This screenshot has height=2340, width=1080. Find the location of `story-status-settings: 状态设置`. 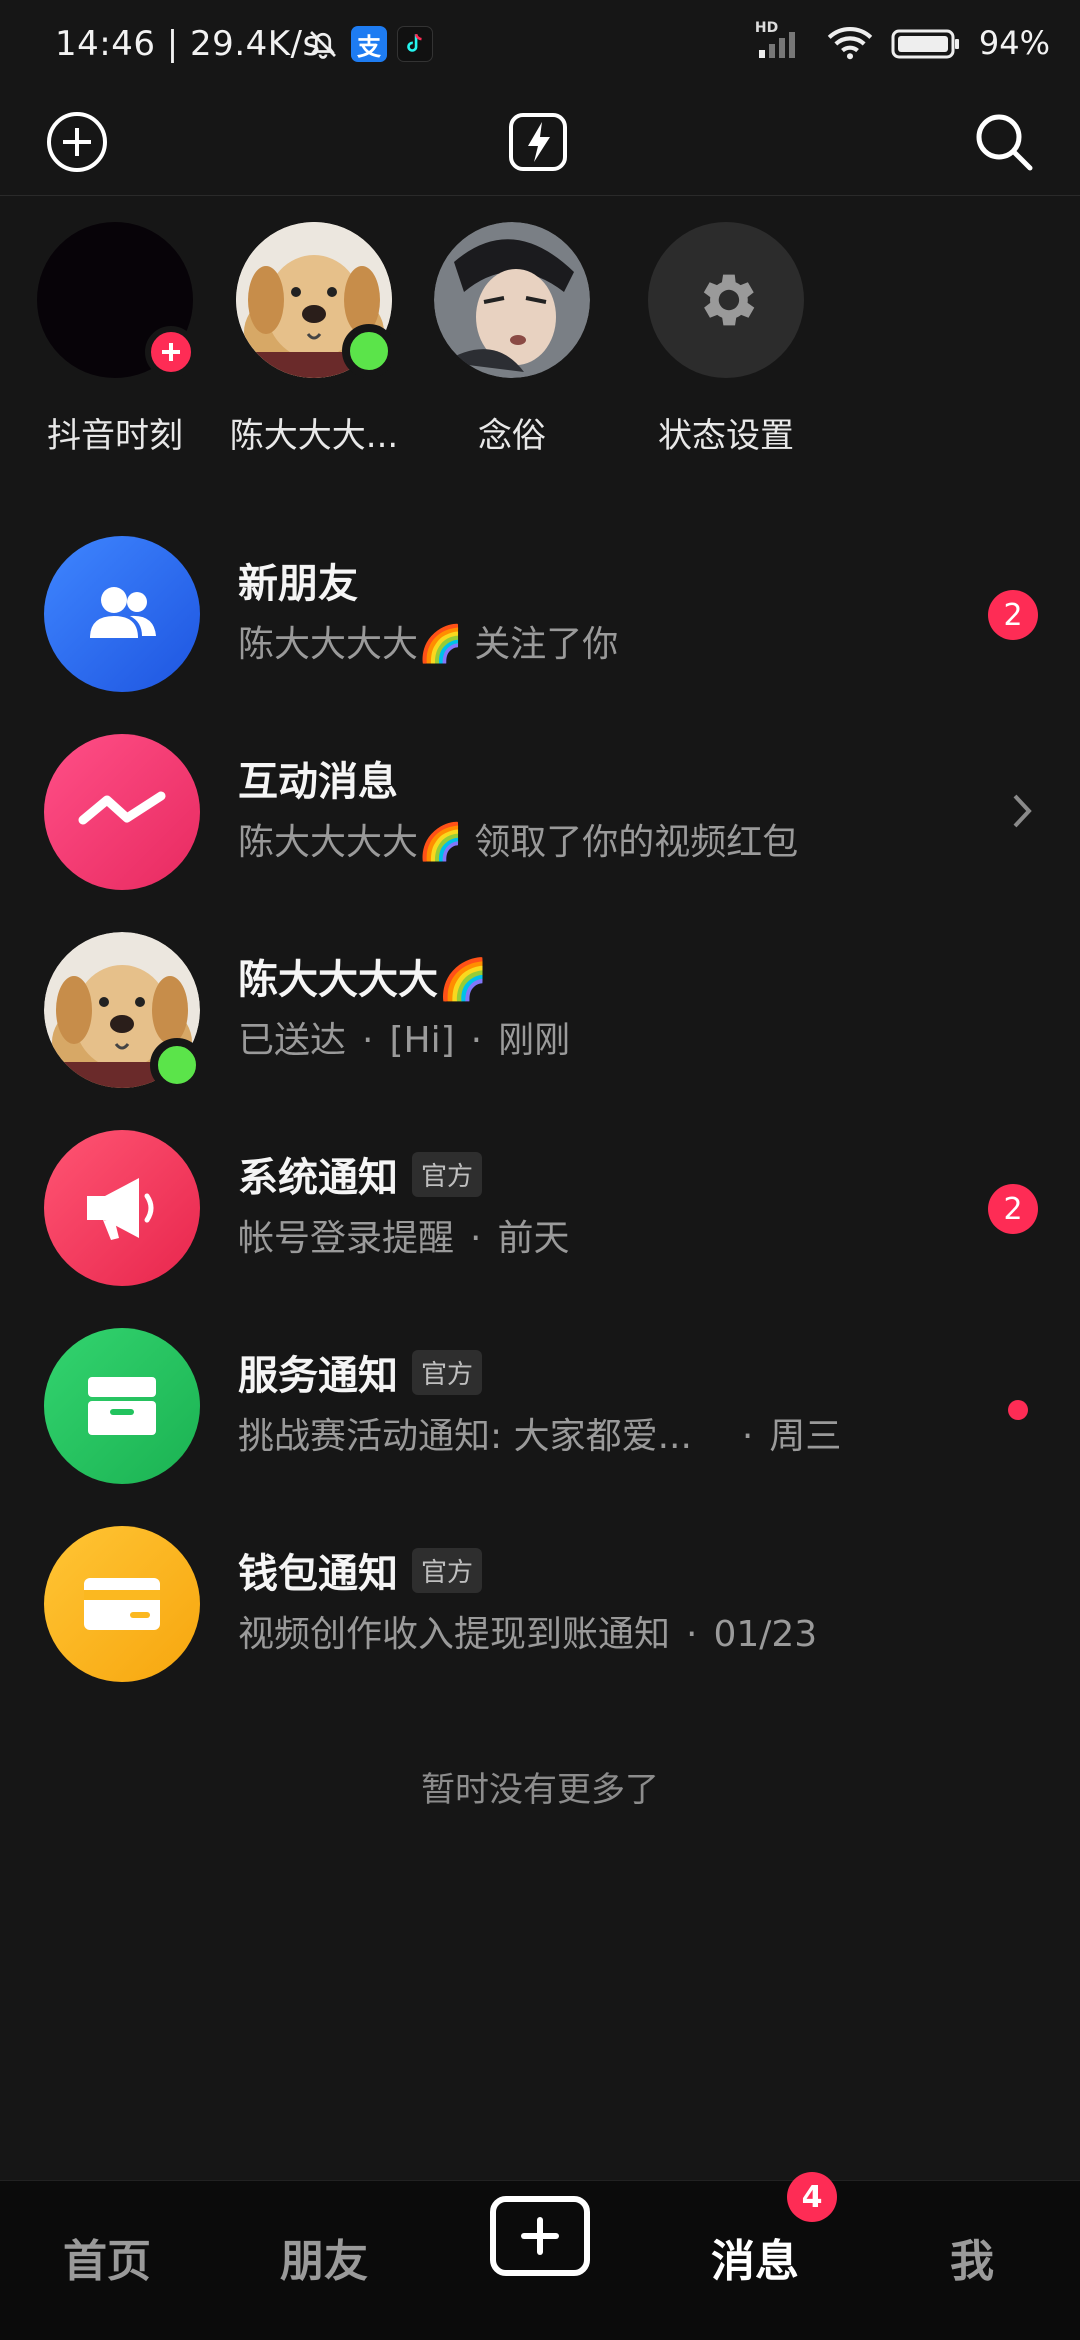

story-status-settings: 状态设置 is located at coordinates (726, 339).